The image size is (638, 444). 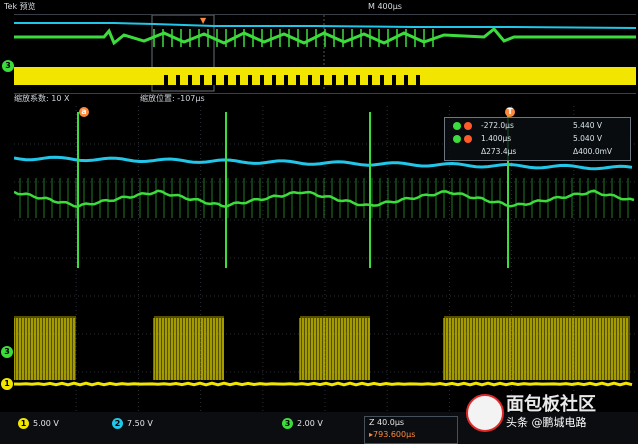 I want to click on scope-title: Tek 预览, so click(x=20, y=6).